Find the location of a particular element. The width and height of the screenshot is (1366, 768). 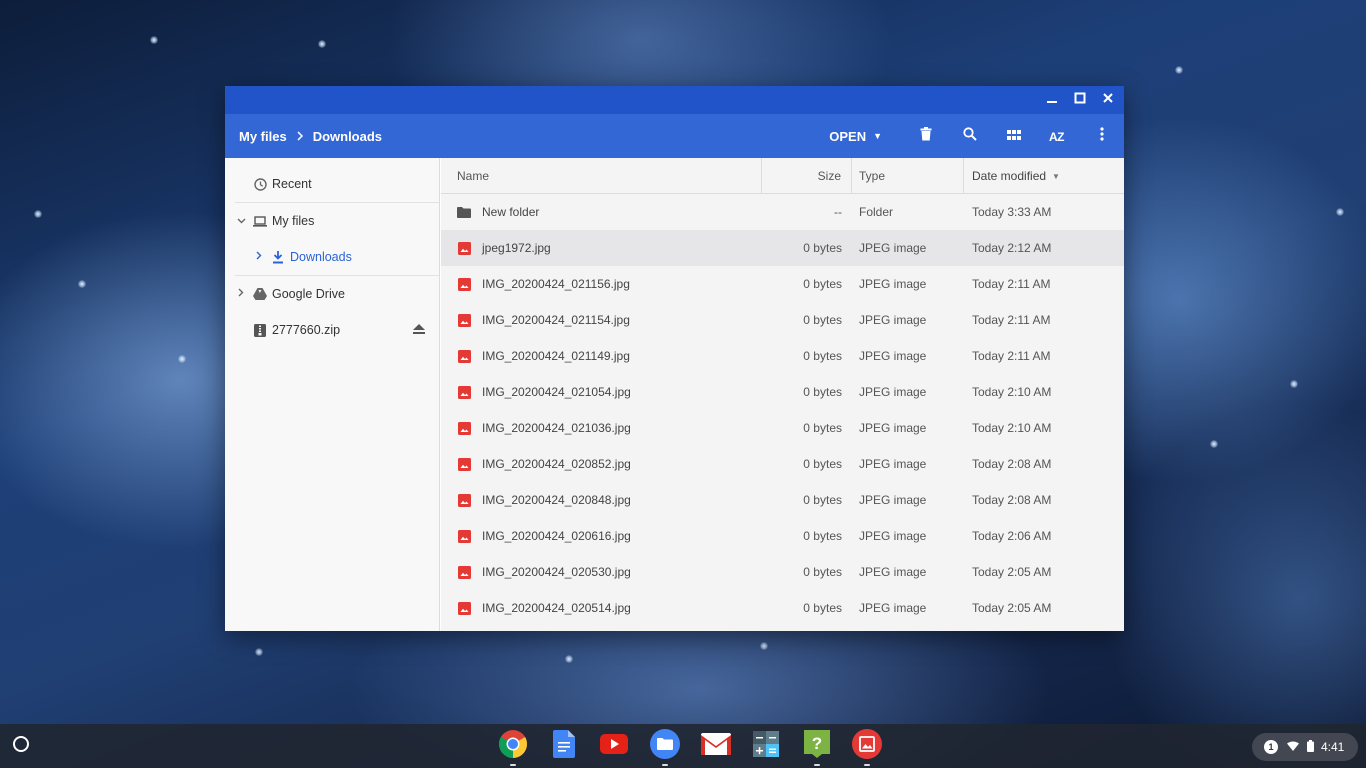

maximize-icon is located at coordinates (1080, 100).